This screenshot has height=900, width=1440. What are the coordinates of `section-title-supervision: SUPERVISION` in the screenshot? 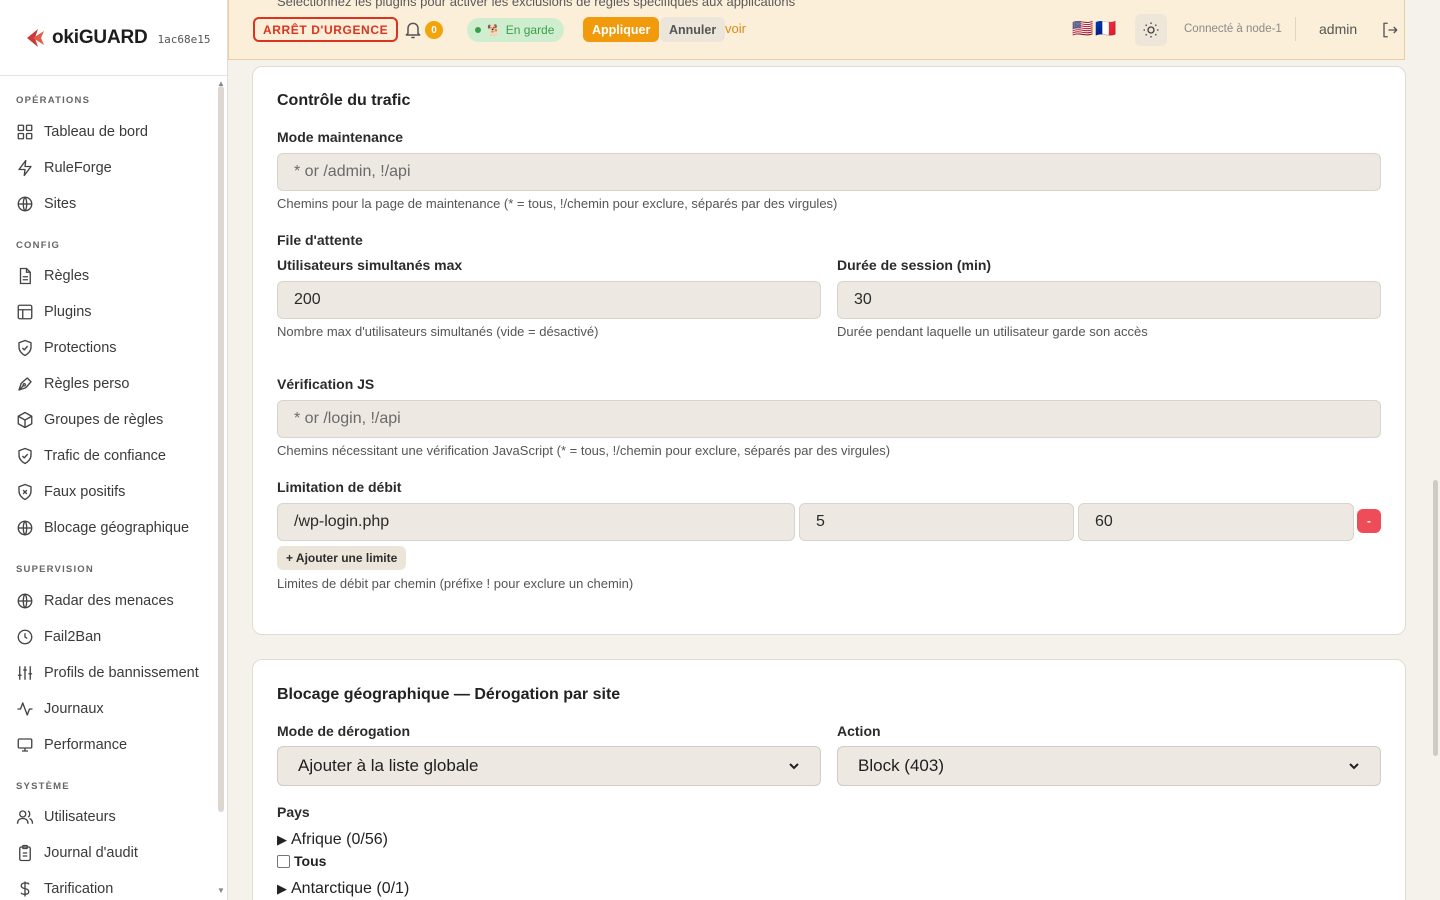 It's located at (55, 569).